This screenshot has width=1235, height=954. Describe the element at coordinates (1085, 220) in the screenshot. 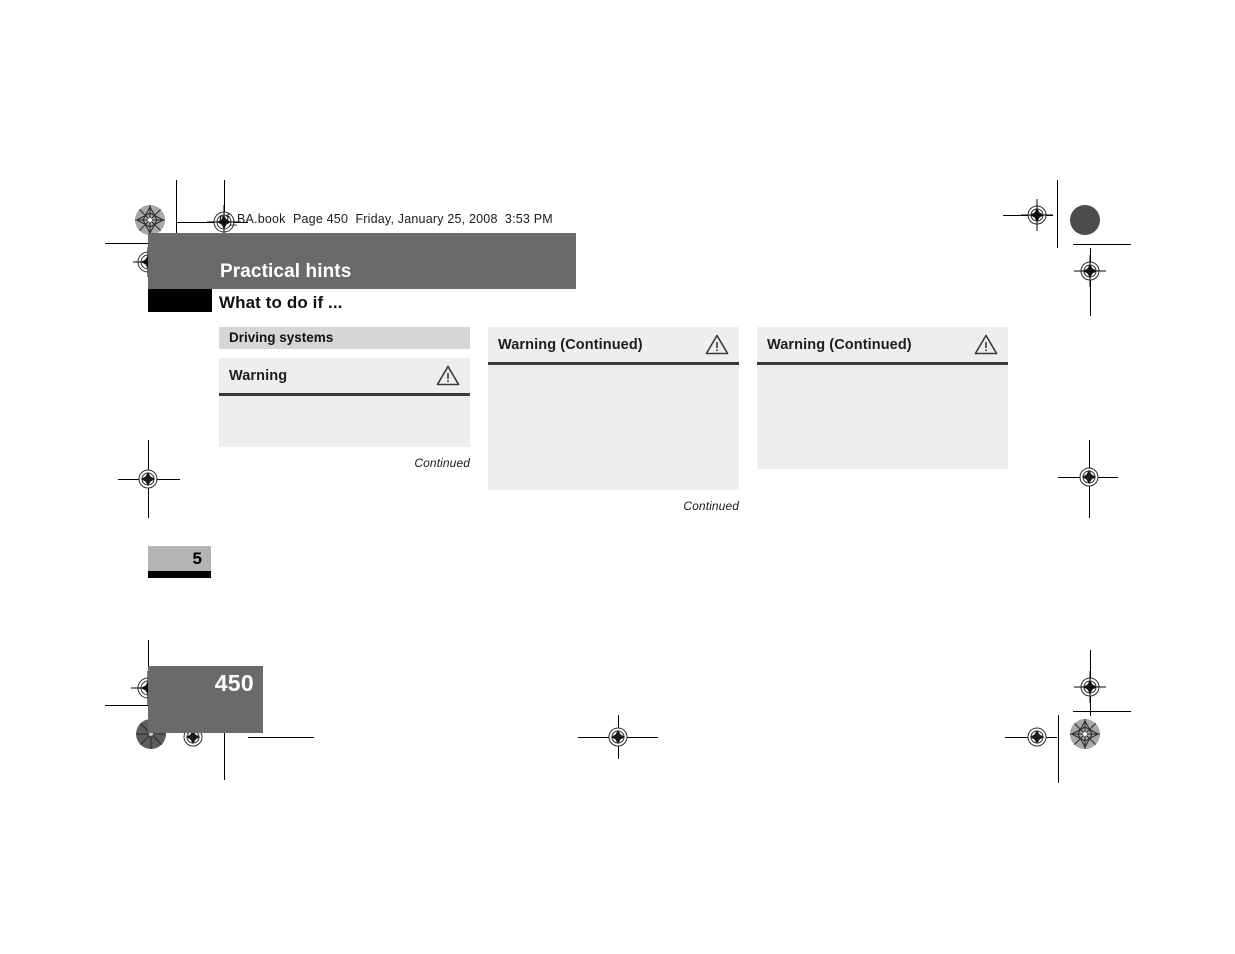

I see `solid-target-dot-top-right` at that location.